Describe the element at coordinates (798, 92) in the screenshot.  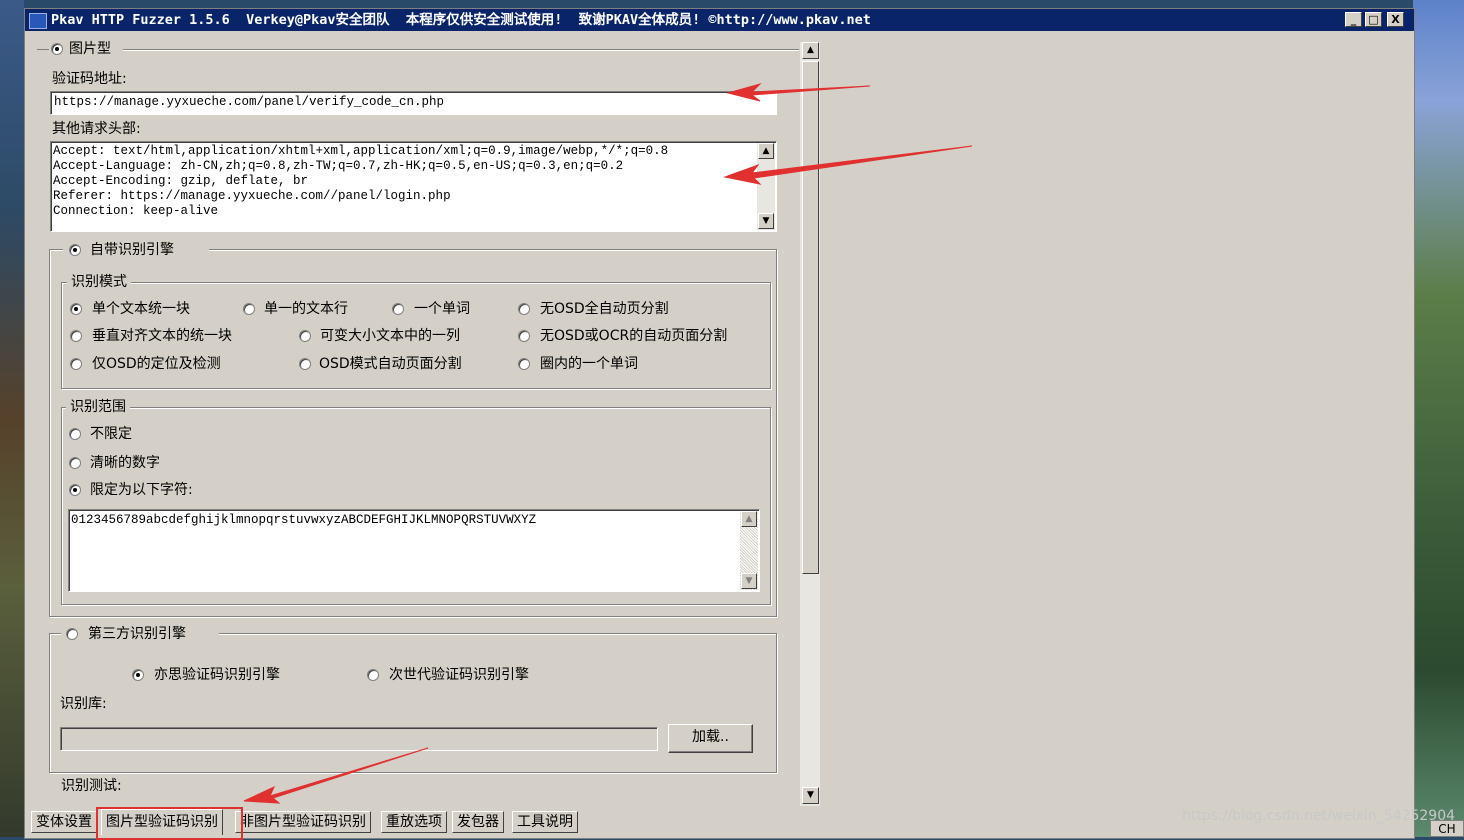
I see `arrow-to-url-icon` at that location.